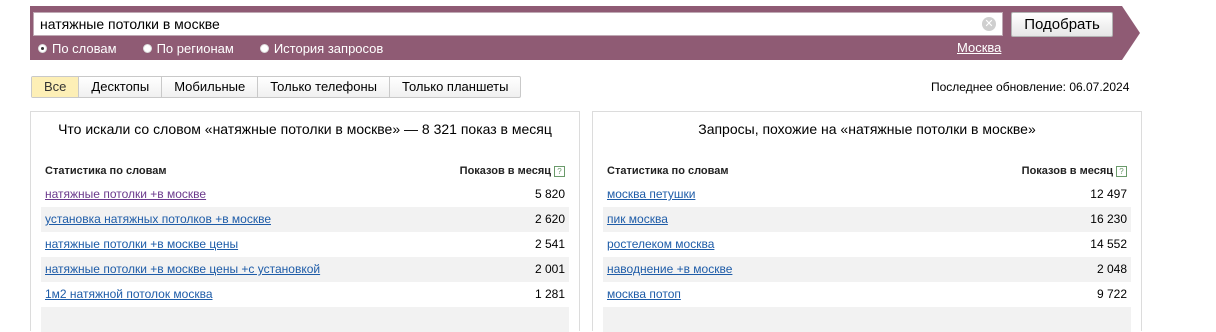  I want to click on table-row: 1м2 натяжной потолок москва 1 281, so click(305, 294).